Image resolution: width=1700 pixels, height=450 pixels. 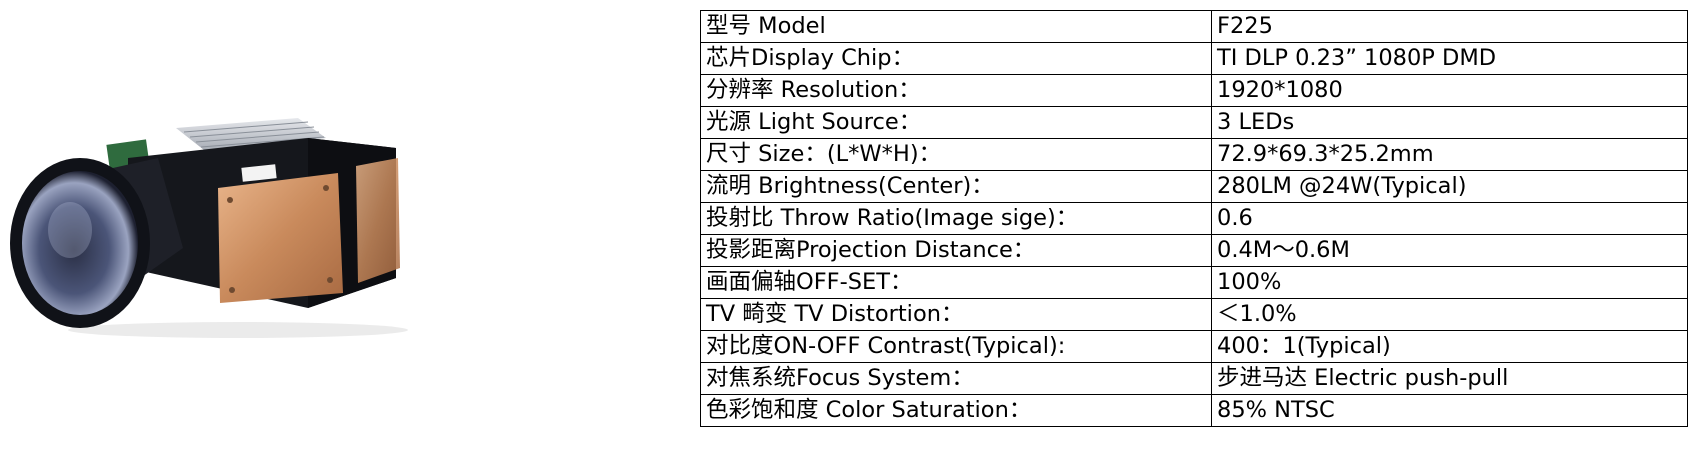 I want to click on spec-row-display-chip: 芯片Display Chip： TI DLP 0.23” 1080P DMD, so click(x=1194, y=58).